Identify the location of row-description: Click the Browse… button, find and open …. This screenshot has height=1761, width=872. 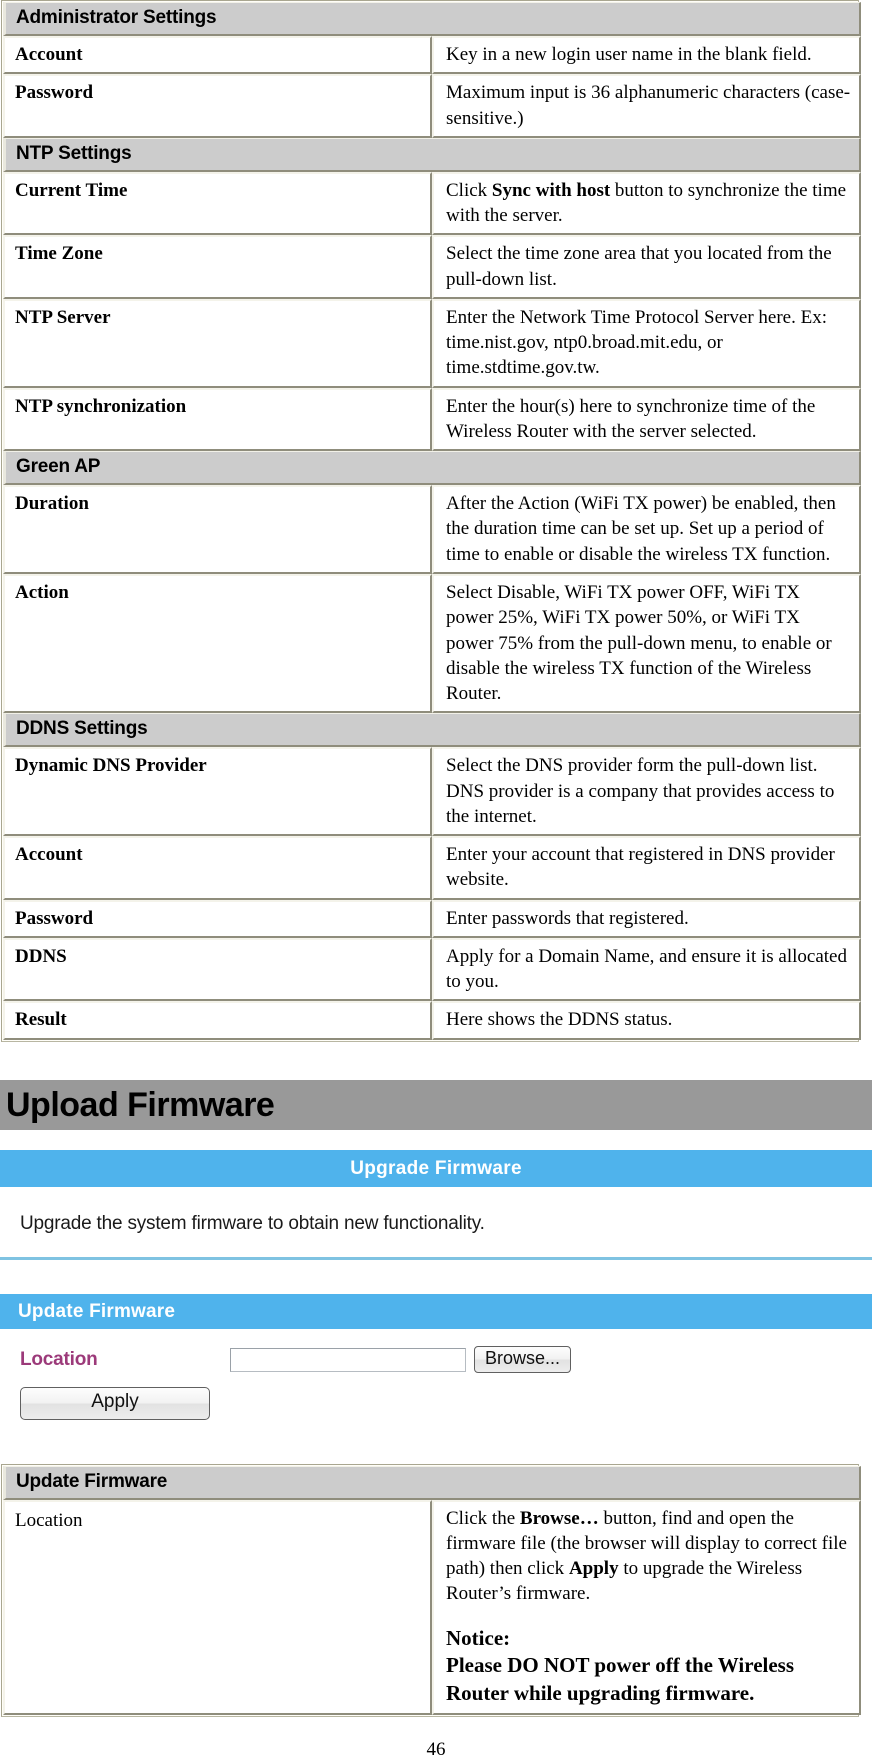
(646, 1607).